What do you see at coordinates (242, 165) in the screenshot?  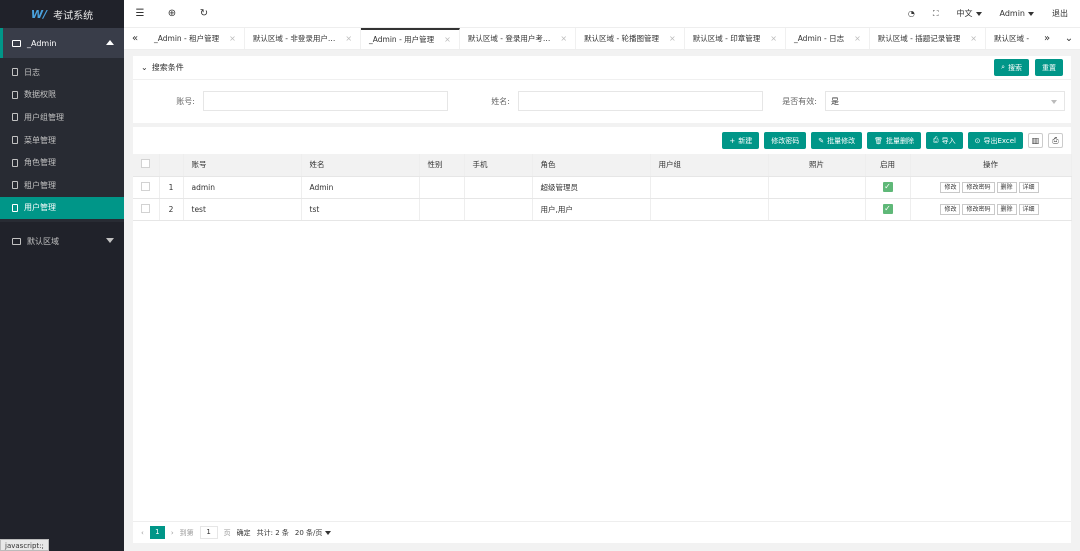 I see `header-account: 账号` at bounding box center [242, 165].